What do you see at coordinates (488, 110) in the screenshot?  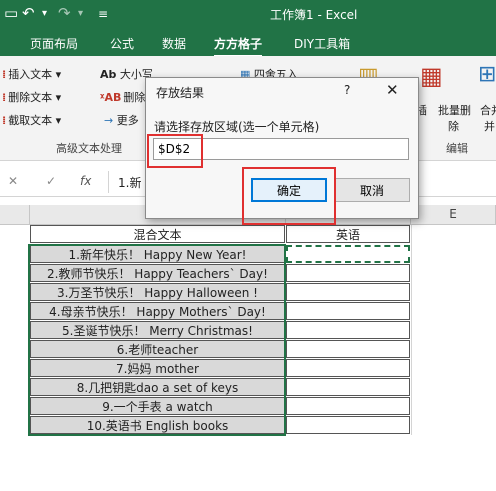 I see `merge-label: 合并` at bounding box center [488, 110].